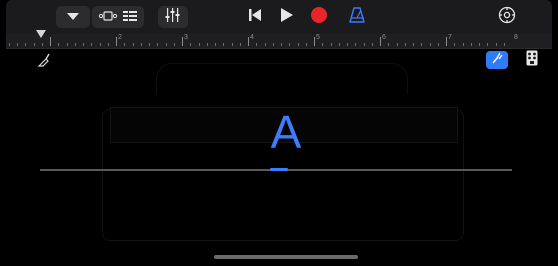 The image size is (558, 266). I want to click on tuner-button, so click(497, 60).